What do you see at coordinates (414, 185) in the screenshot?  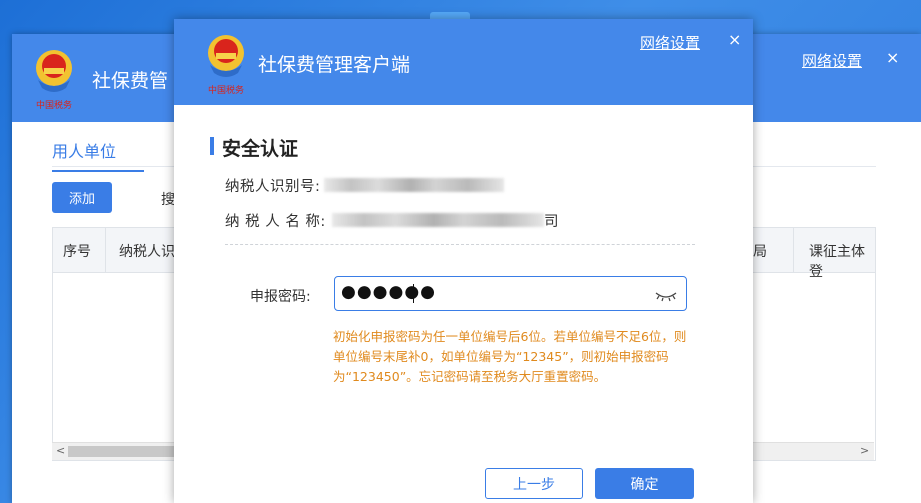 I see `taxpayer-id-value-redacted` at bounding box center [414, 185].